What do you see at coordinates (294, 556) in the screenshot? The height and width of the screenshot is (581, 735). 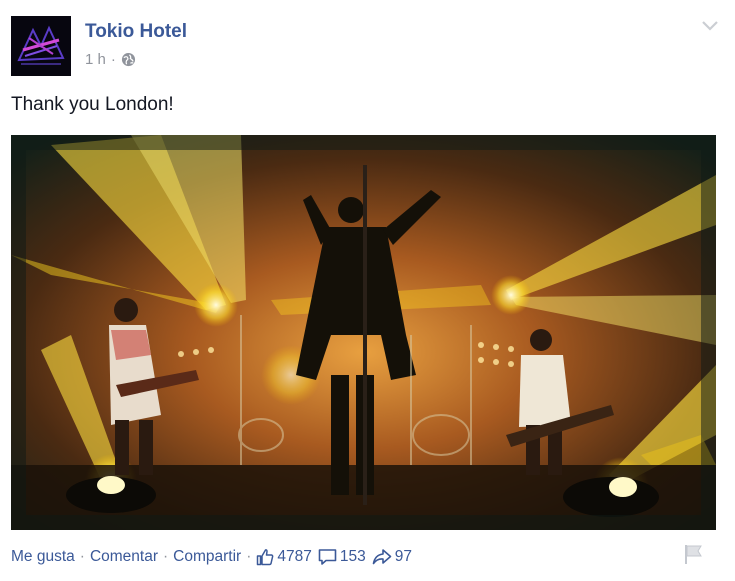 I see `like-count-value: 4787` at bounding box center [294, 556].